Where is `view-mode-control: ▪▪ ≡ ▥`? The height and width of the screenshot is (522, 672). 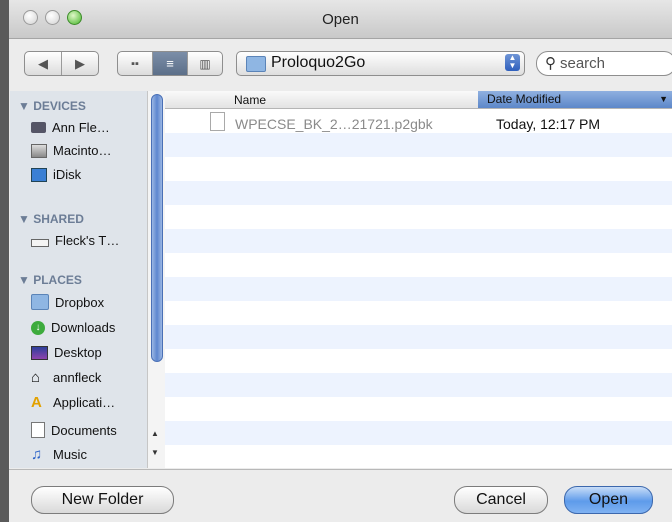 view-mode-control: ▪▪ ≡ ▥ is located at coordinates (170, 63).